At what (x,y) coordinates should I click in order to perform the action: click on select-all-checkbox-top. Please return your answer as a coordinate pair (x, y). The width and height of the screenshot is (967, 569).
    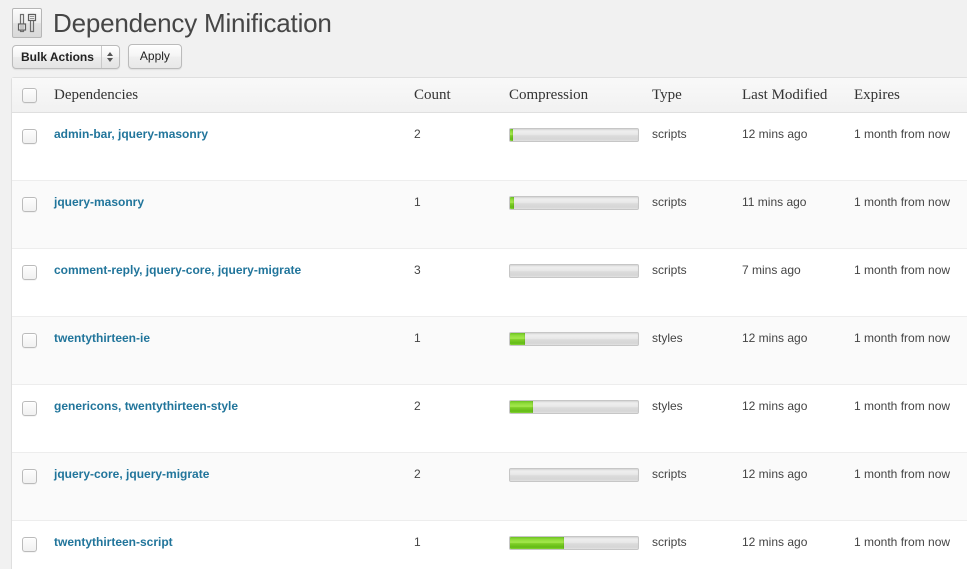
    Looking at the image, I should click on (29, 96).